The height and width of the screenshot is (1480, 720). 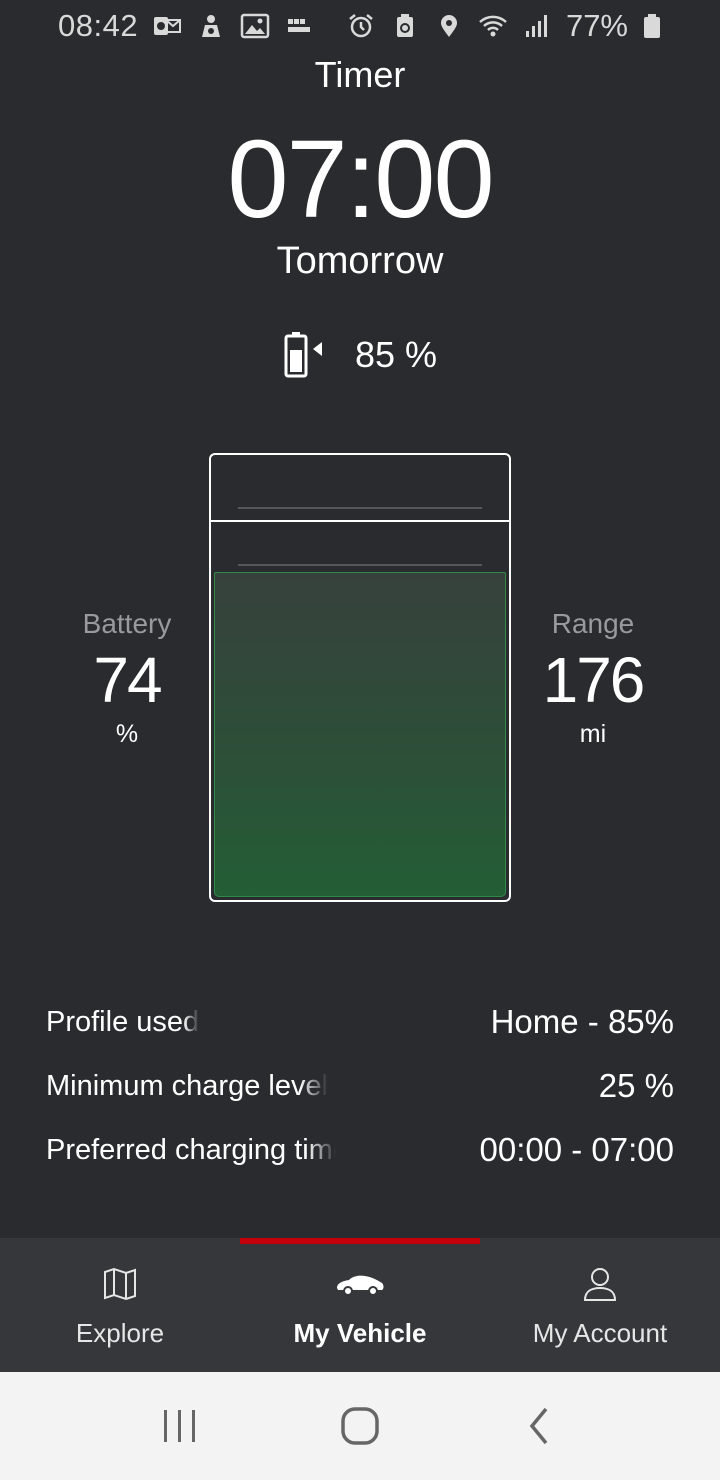 What do you see at coordinates (211, 26) in the screenshot?
I see `vpn-icon` at bounding box center [211, 26].